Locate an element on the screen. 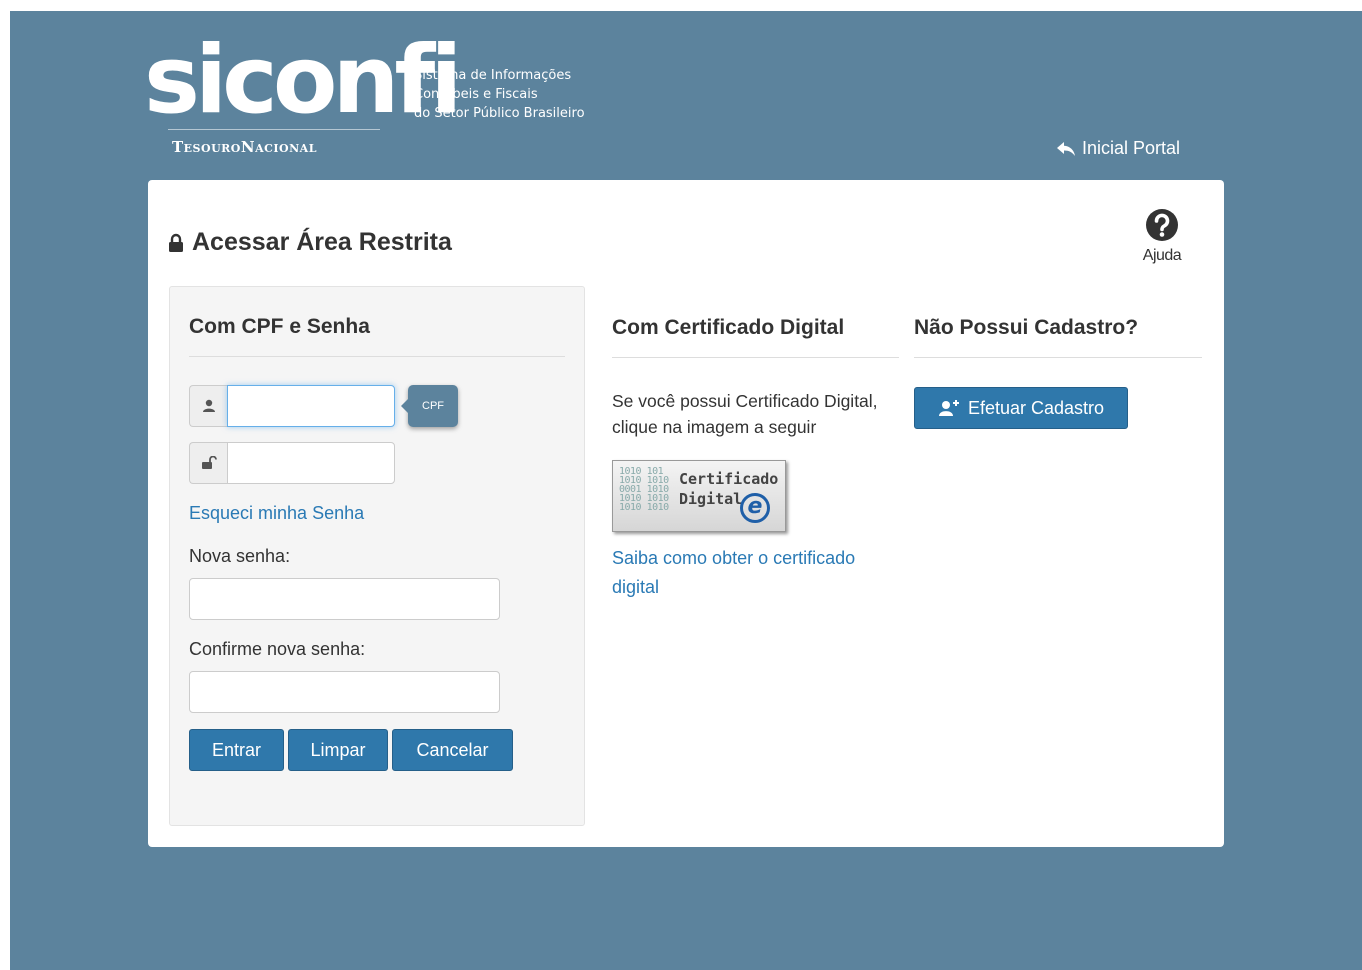 The image size is (1362, 970). new-password-input is located at coordinates (344, 599).